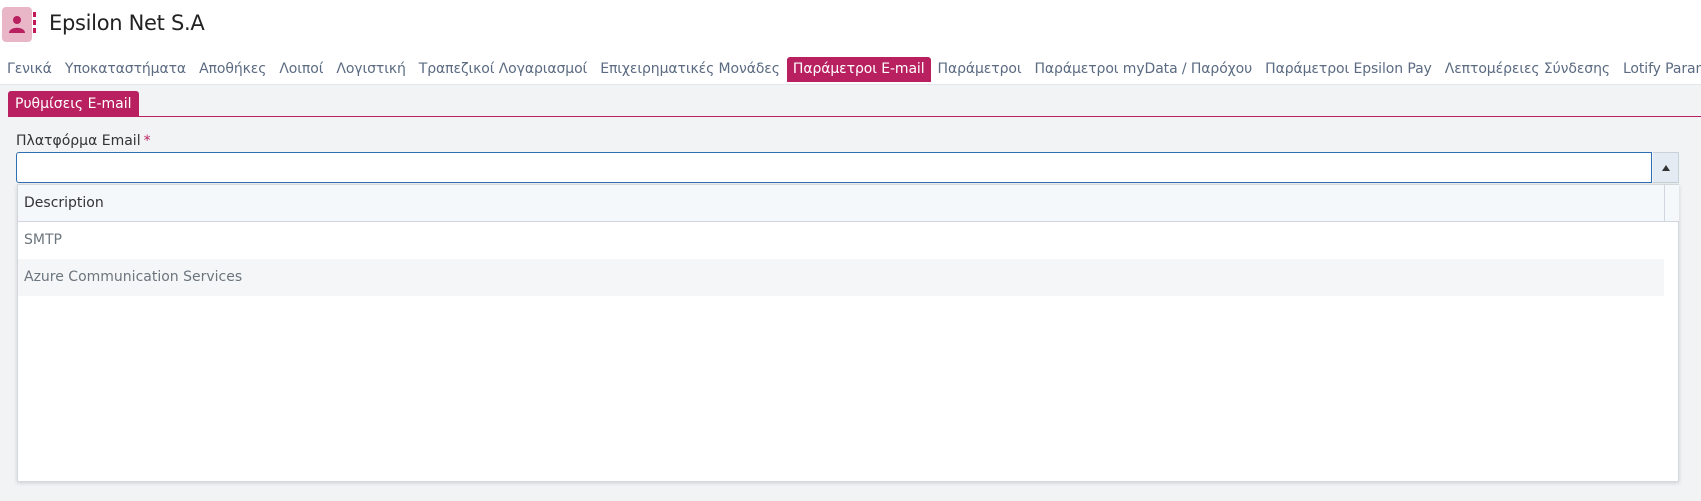 The image size is (1701, 501). What do you see at coordinates (1527, 69) in the screenshot?
I see `tab-connection-details: Λεπτομέρειες Σύνδεσης` at bounding box center [1527, 69].